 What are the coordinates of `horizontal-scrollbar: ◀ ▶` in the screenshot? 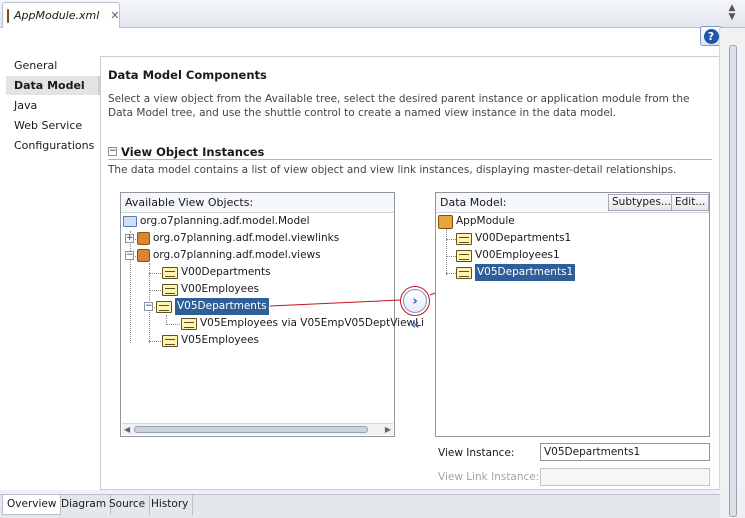 It's located at (257, 429).